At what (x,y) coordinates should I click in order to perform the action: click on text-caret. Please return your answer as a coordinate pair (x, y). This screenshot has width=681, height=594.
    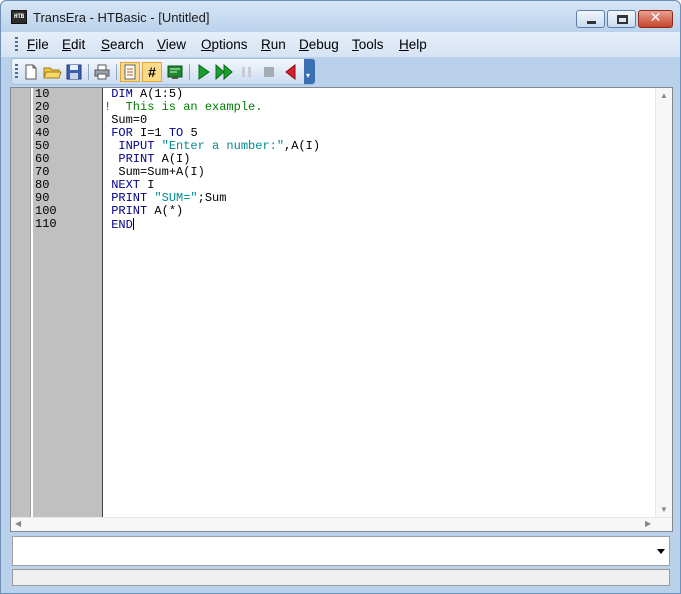
    Looking at the image, I should click on (133, 224).